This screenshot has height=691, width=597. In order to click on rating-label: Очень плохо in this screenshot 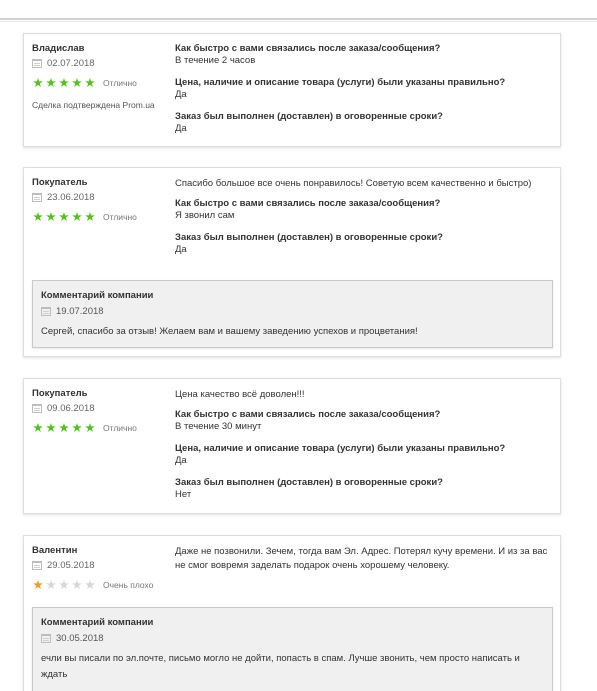, I will do `click(128, 585)`.